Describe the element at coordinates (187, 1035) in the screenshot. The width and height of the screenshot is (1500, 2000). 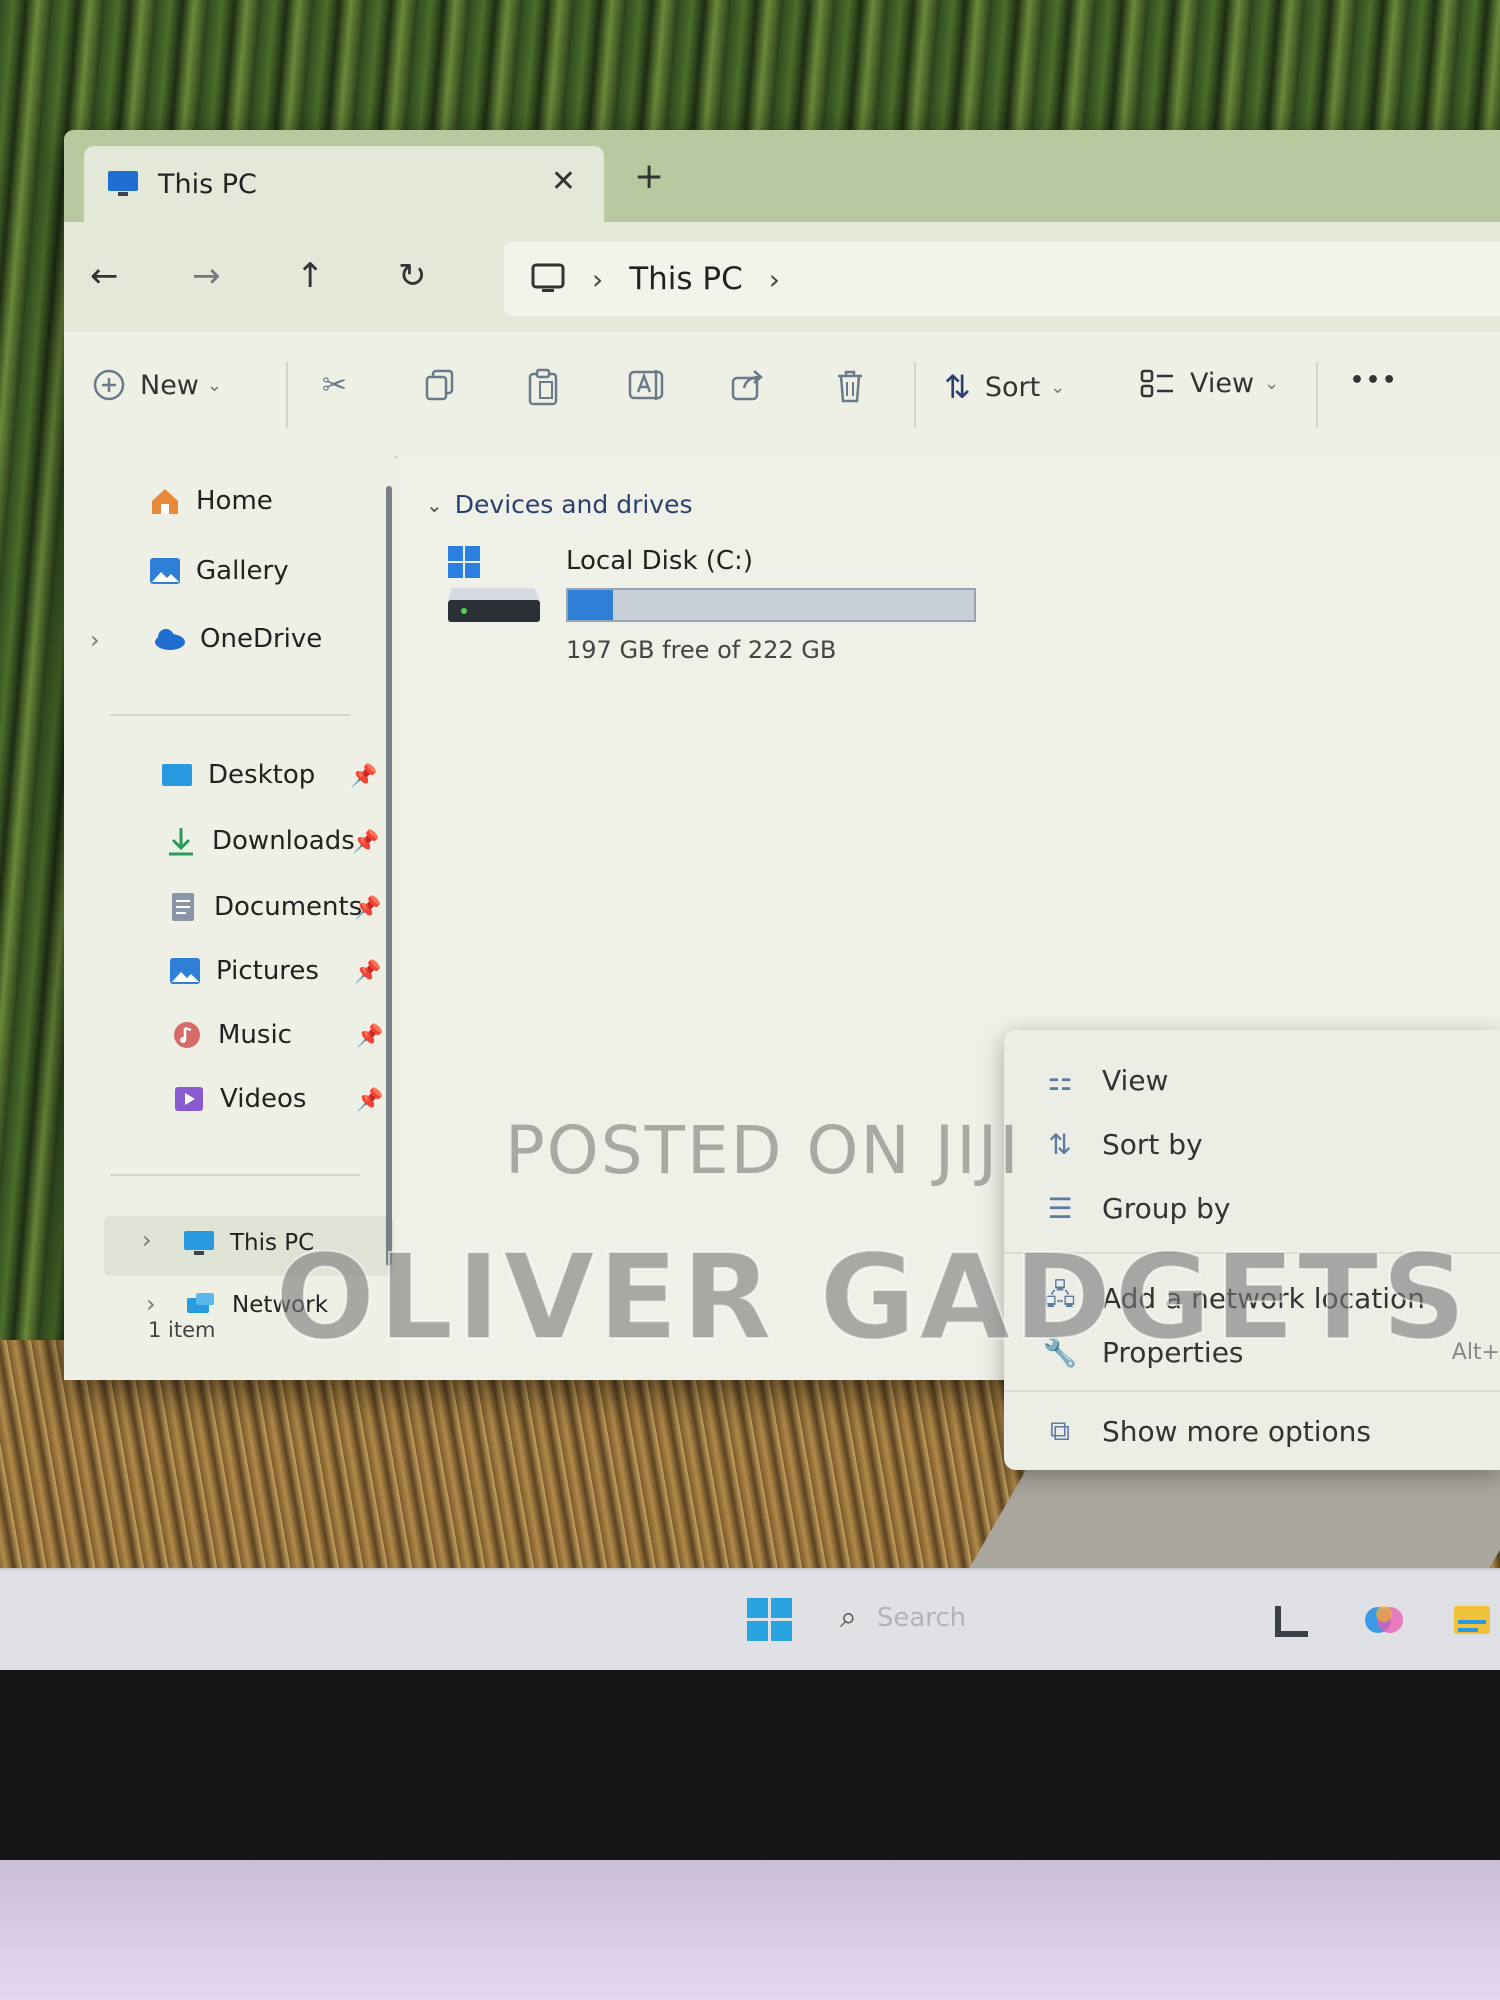
I see `music-icon` at that location.